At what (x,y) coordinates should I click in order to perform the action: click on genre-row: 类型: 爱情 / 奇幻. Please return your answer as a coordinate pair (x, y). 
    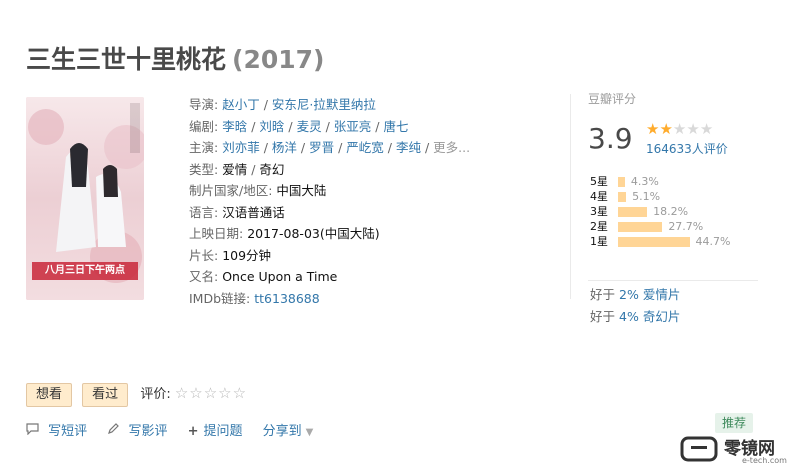
    Looking at the image, I should click on (237, 169).